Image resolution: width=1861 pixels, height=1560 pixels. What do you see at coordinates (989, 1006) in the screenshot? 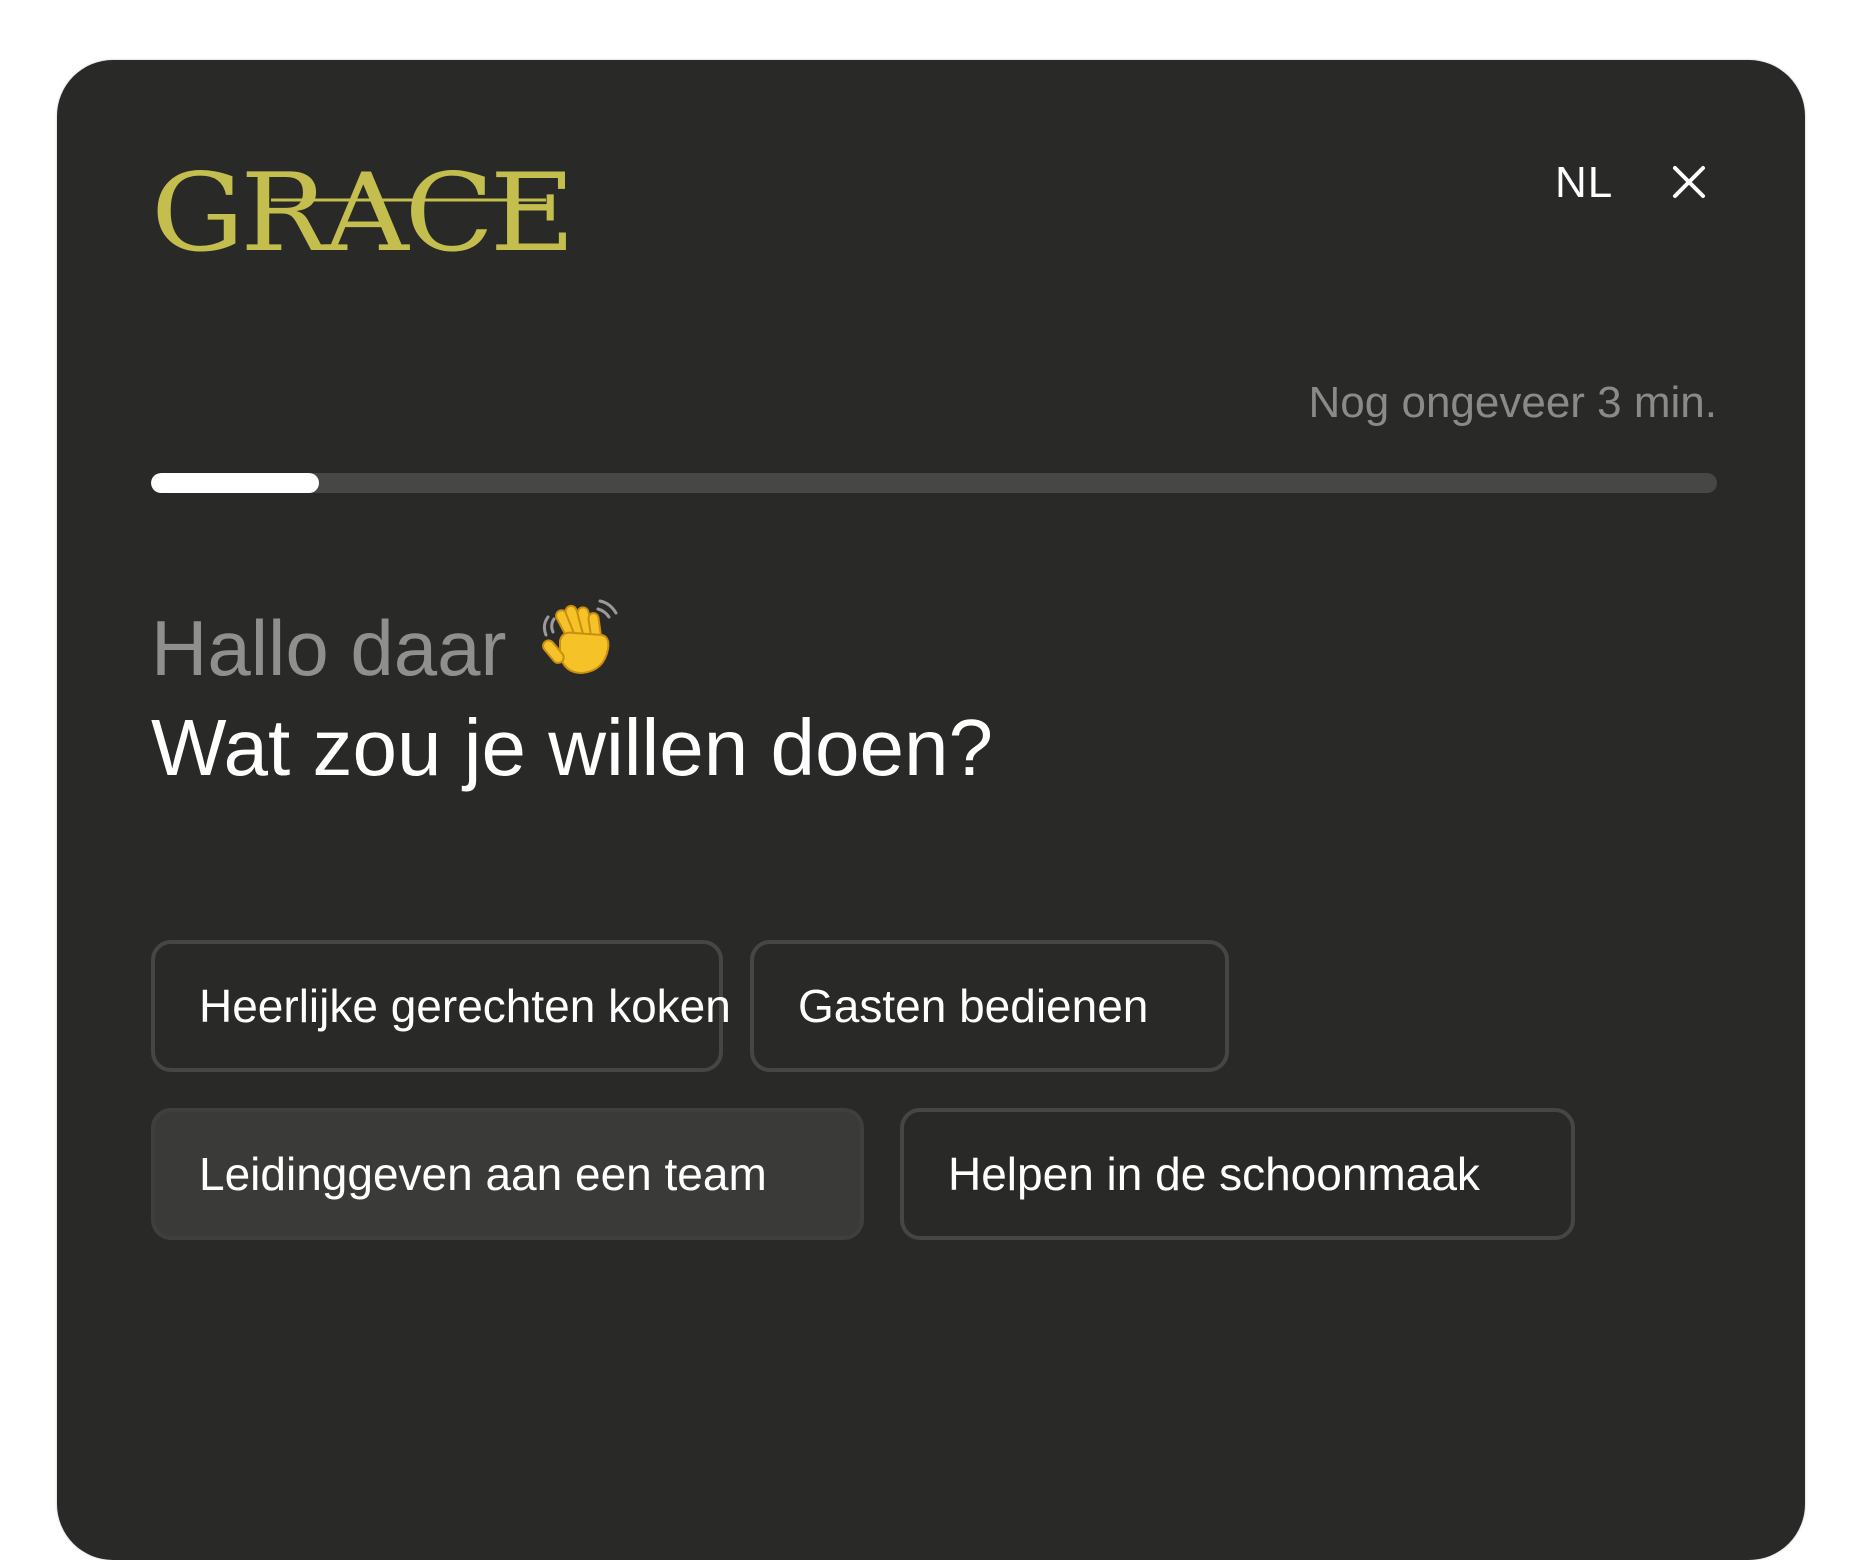
I see `option-serving-guests: Gasten bedienen` at bounding box center [989, 1006].